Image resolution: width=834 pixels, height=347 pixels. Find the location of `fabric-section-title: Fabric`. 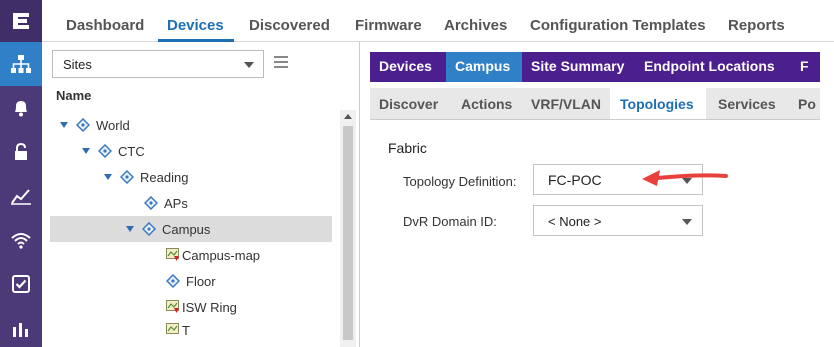

fabric-section-title: Fabric is located at coordinates (407, 148).